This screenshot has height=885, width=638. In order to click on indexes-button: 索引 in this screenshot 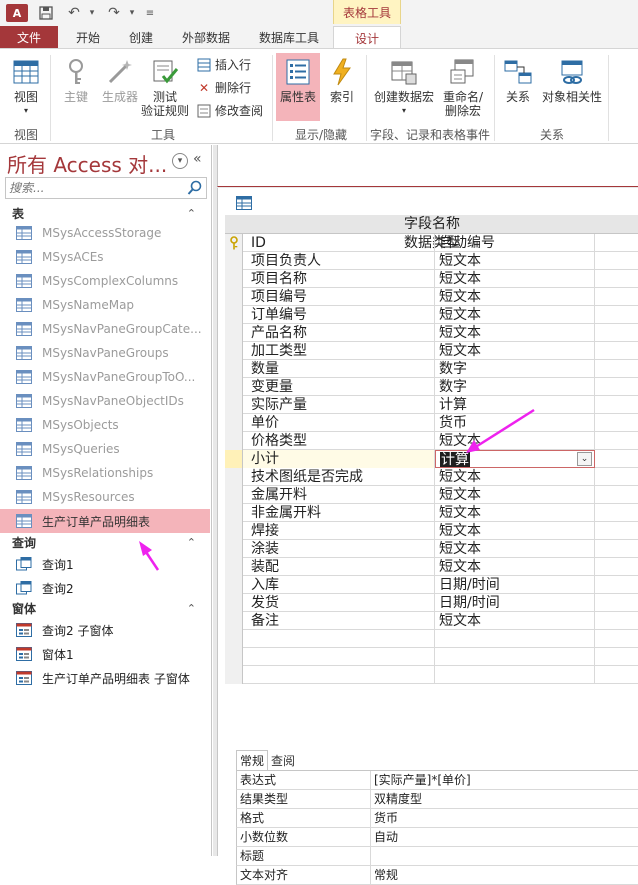, I will do `click(342, 80)`.